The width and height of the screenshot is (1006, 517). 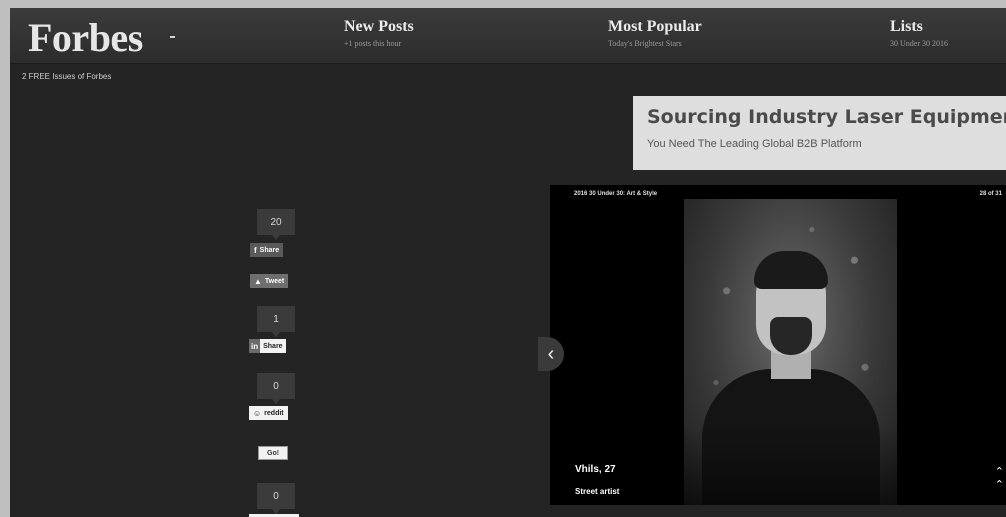 What do you see at coordinates (906, 26) in the screenshot?
I see `nav-lists-title: Lists` at bounding box center [906, 26].